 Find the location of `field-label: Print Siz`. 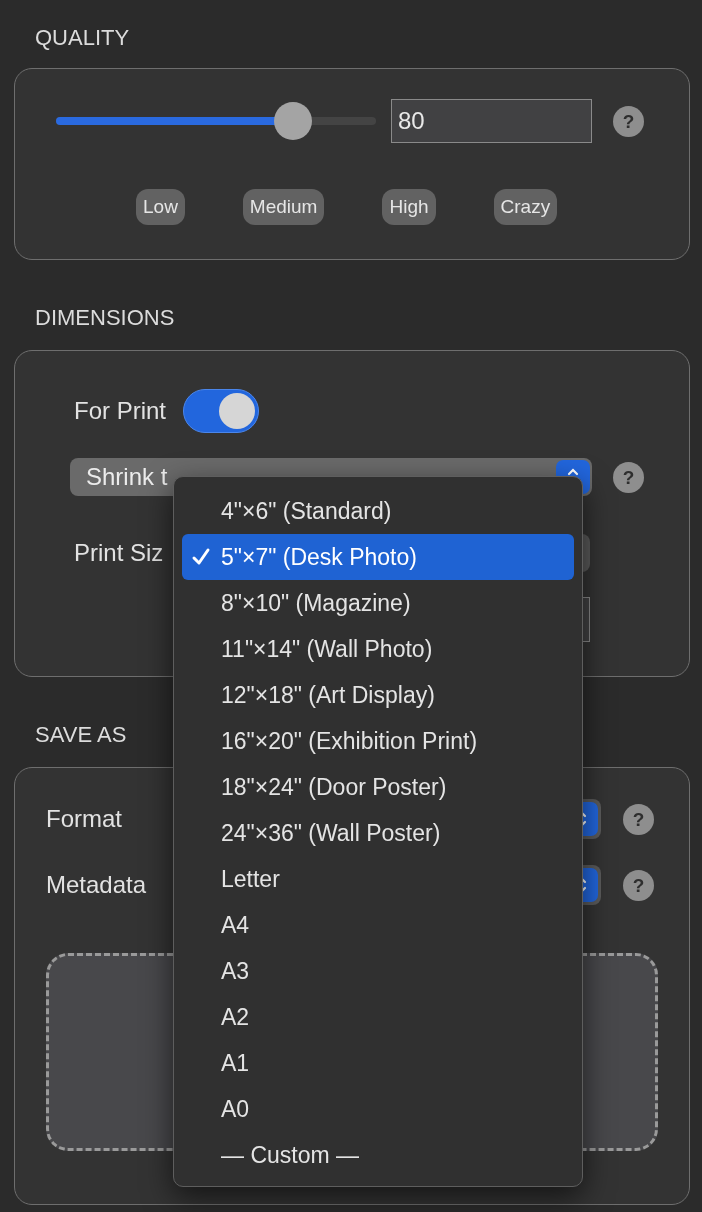

field-label: Print Siz is located at coordinates (119, 553).